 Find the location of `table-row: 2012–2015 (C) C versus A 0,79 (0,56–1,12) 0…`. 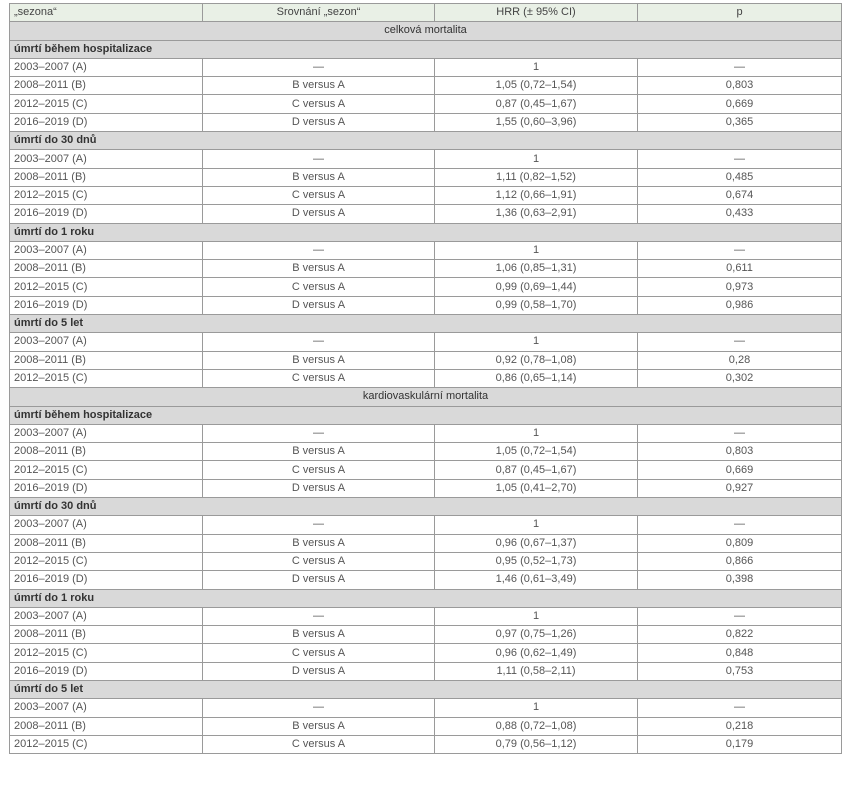

table-row: 2012–2015 (C) C versus A 0,79 (0,56–1,12) 0… is located at coordinates (425, 744).